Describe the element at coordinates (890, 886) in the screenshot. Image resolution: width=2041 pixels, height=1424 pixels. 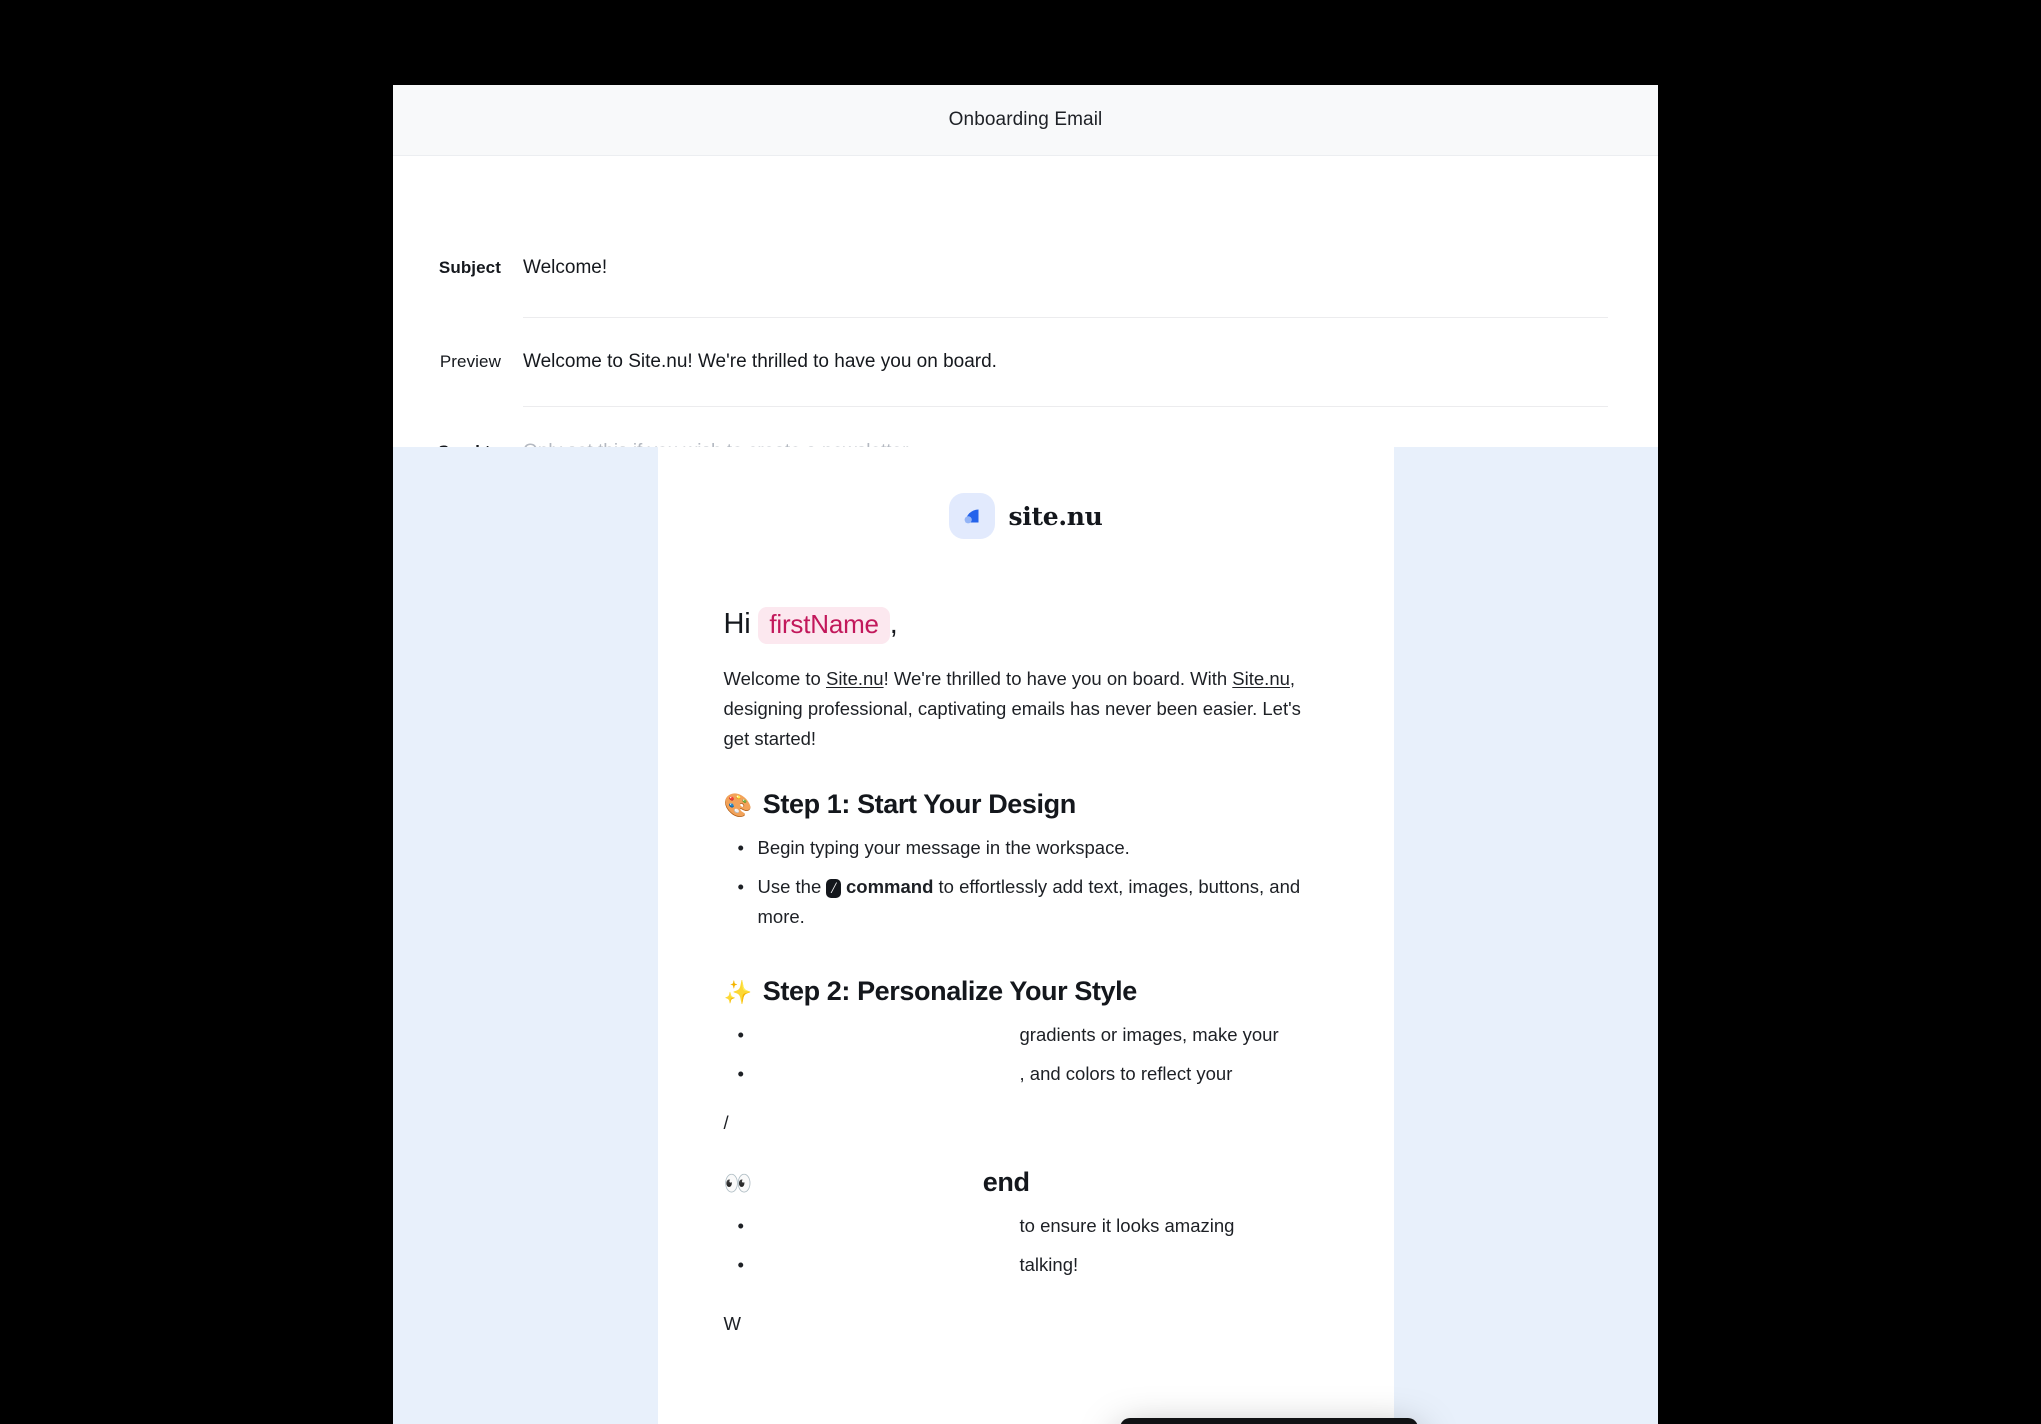
I see `step1-b2-bold: command` at that location.